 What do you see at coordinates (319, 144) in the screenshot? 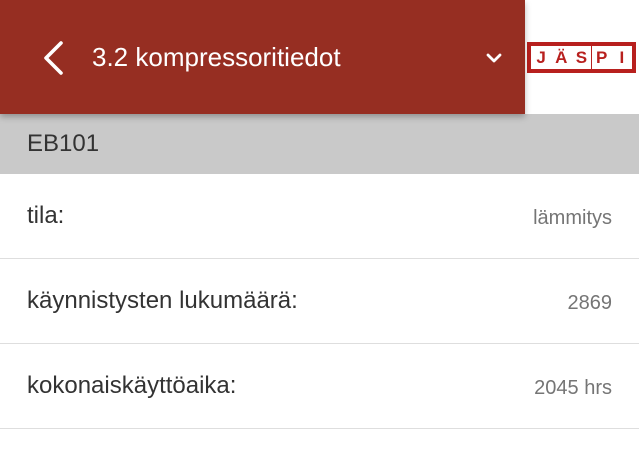
I see `section-header: EB101` at bounding box center [319, 144].